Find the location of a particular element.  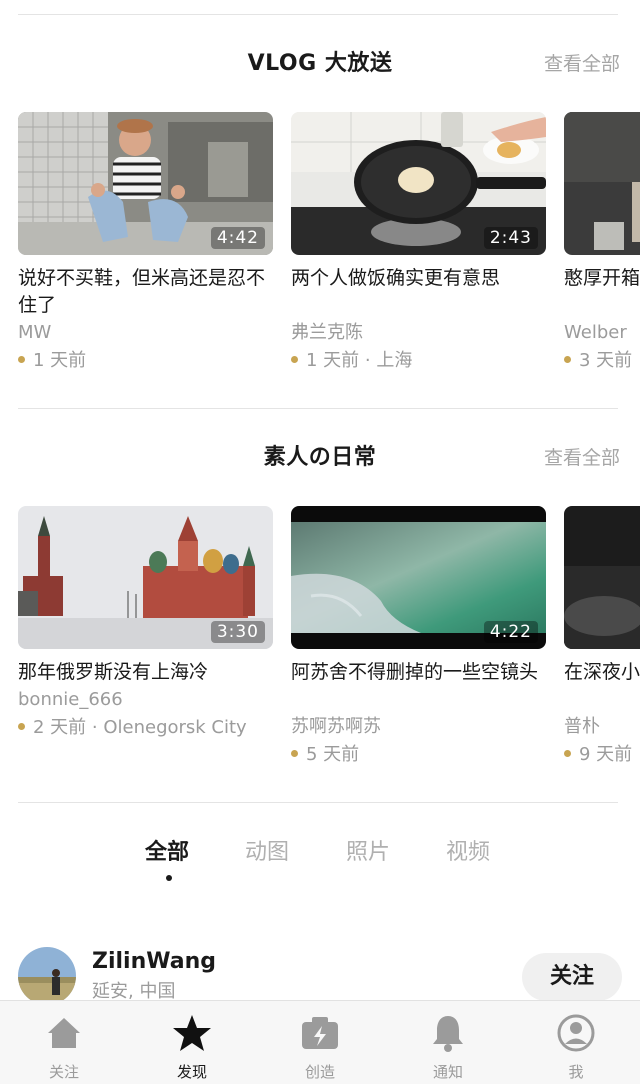

video-thumbnail: 4:42 is located at coordinates (145, 183).